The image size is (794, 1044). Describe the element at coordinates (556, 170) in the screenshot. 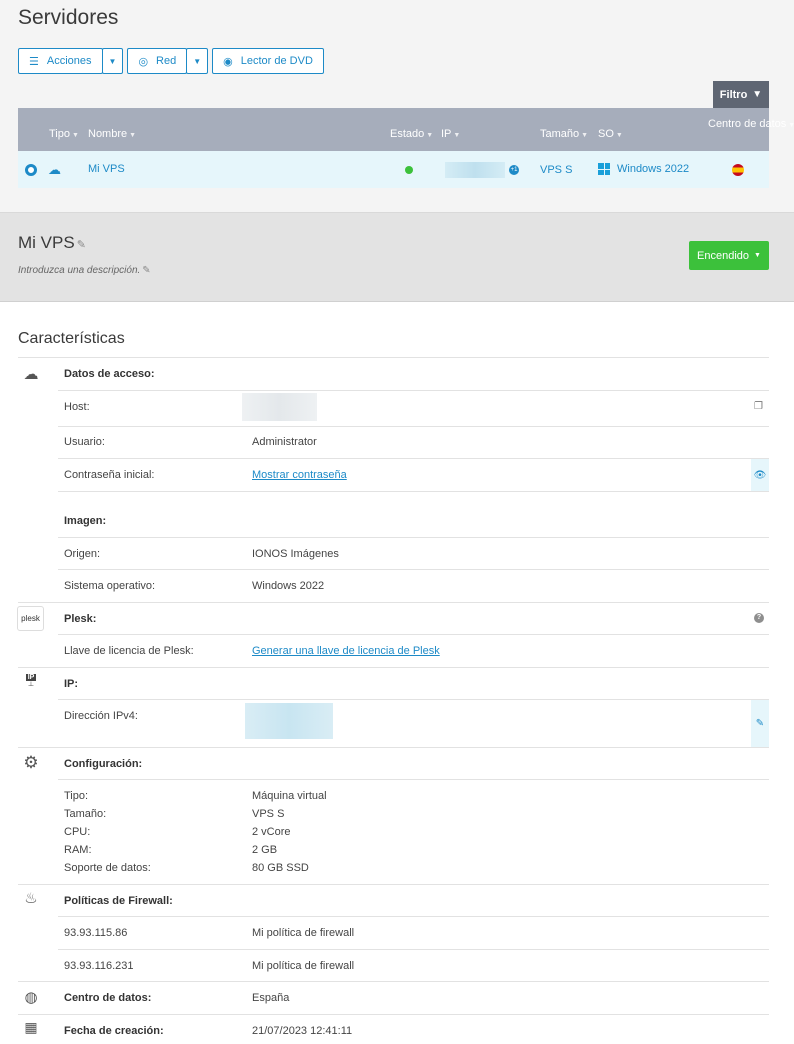

I see `server-size: VPS S` at that location.